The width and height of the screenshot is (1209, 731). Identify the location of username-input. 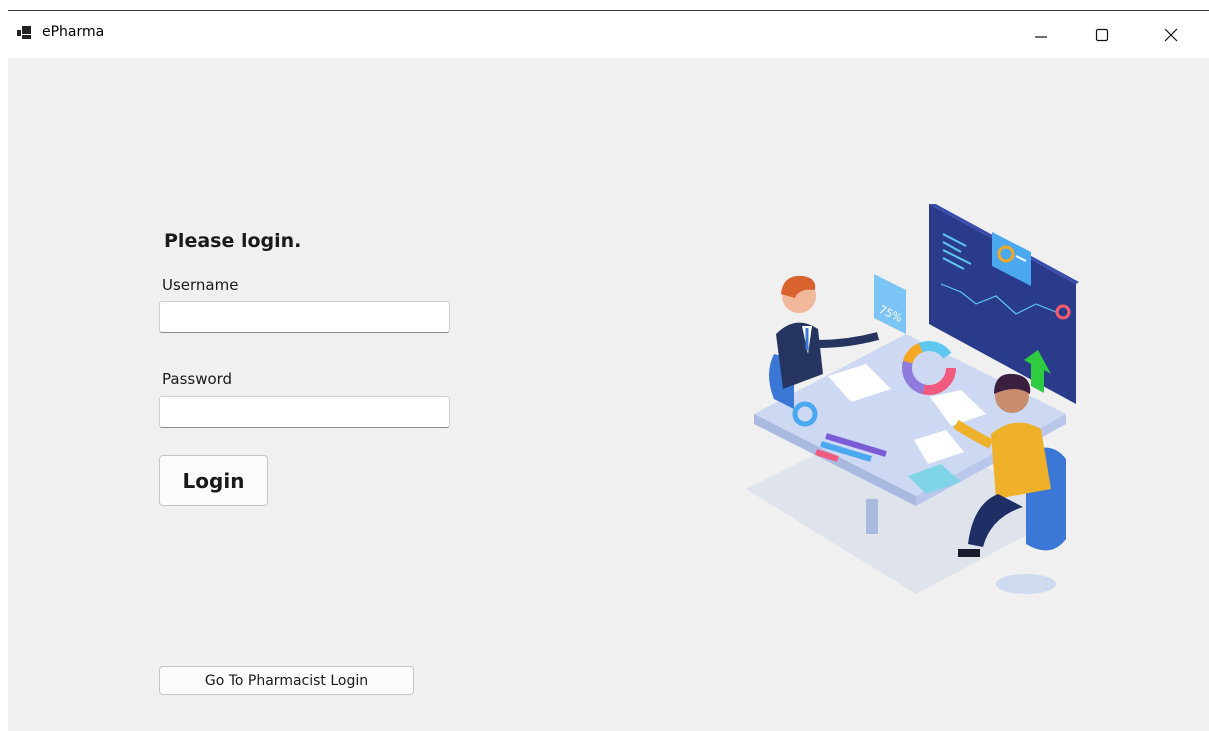
(304, 317).